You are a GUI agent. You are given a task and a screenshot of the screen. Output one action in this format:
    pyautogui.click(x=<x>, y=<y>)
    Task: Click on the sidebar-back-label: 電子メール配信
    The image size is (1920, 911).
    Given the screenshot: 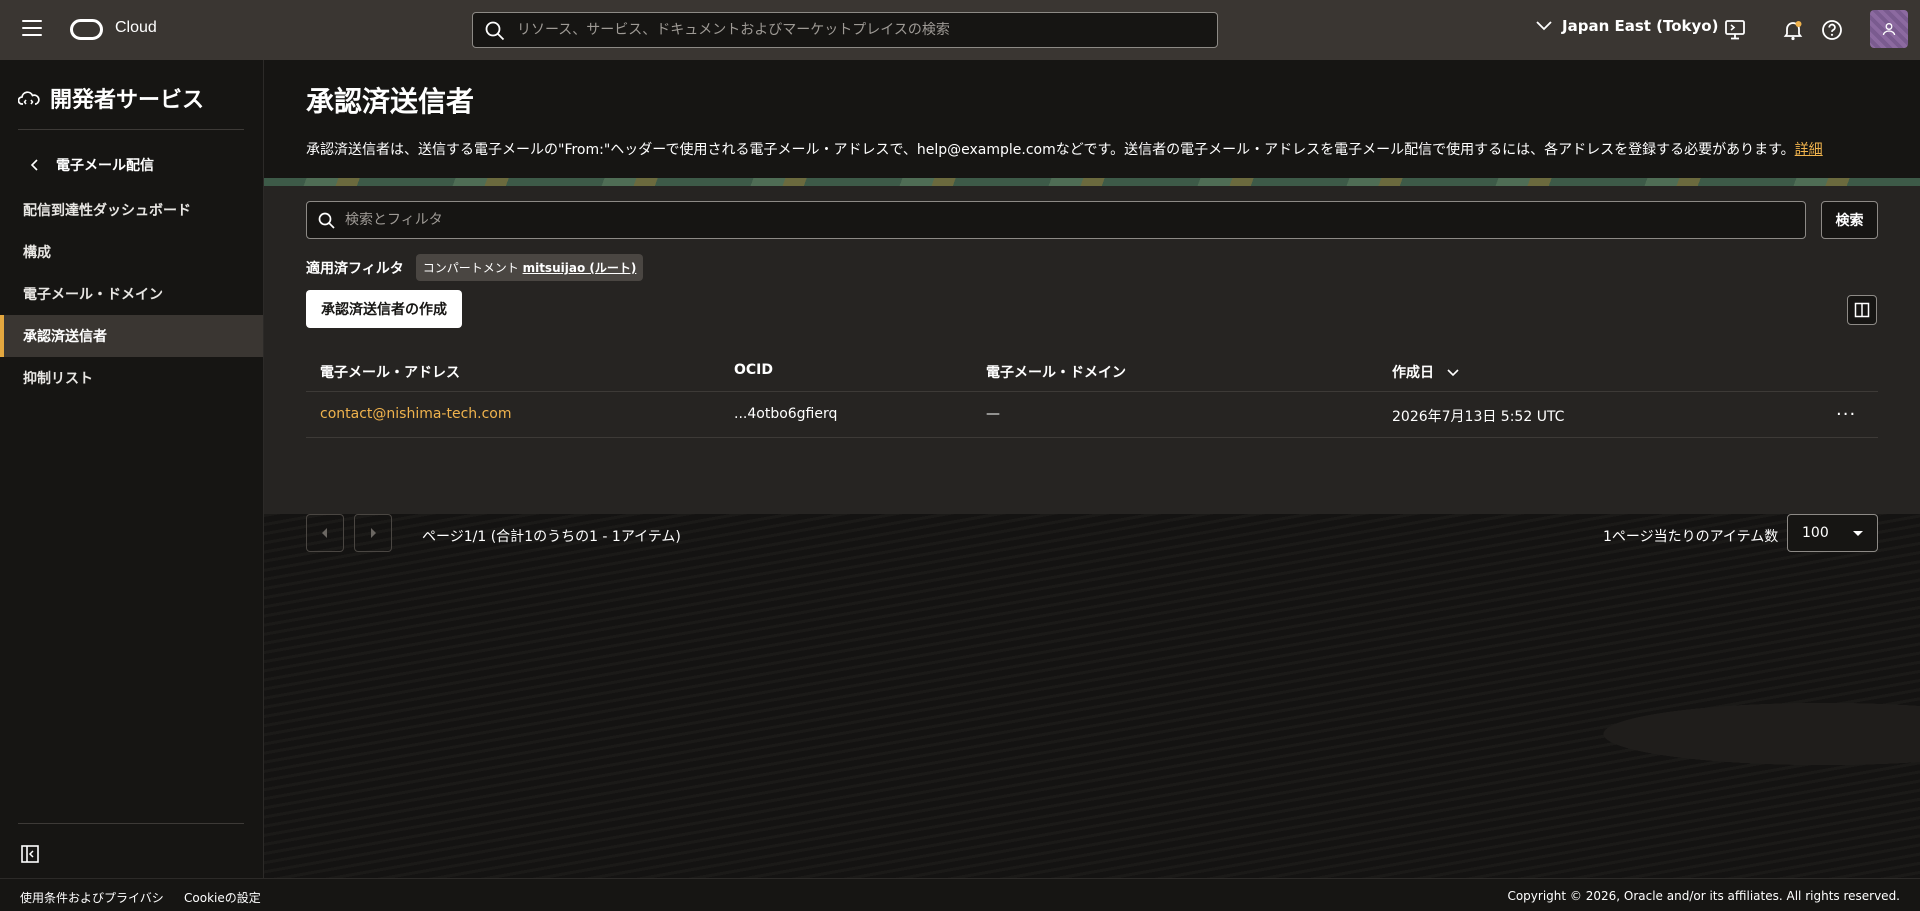 What is the action you would take?
    pyautogui.click(x=105, y=166)
    